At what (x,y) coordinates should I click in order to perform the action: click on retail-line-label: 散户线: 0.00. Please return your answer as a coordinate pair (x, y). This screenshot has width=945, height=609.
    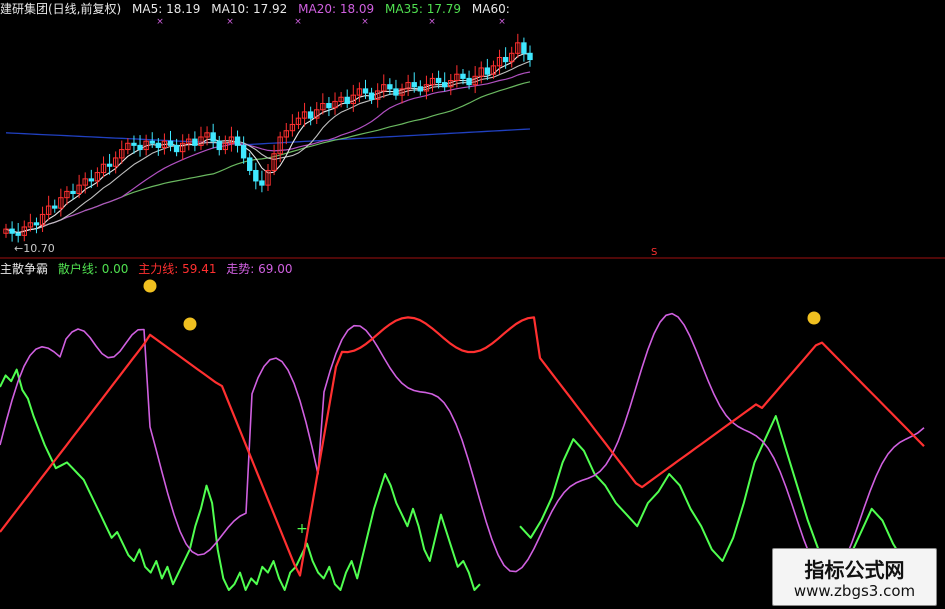
    Looking at the image, I should click on (93, 269).